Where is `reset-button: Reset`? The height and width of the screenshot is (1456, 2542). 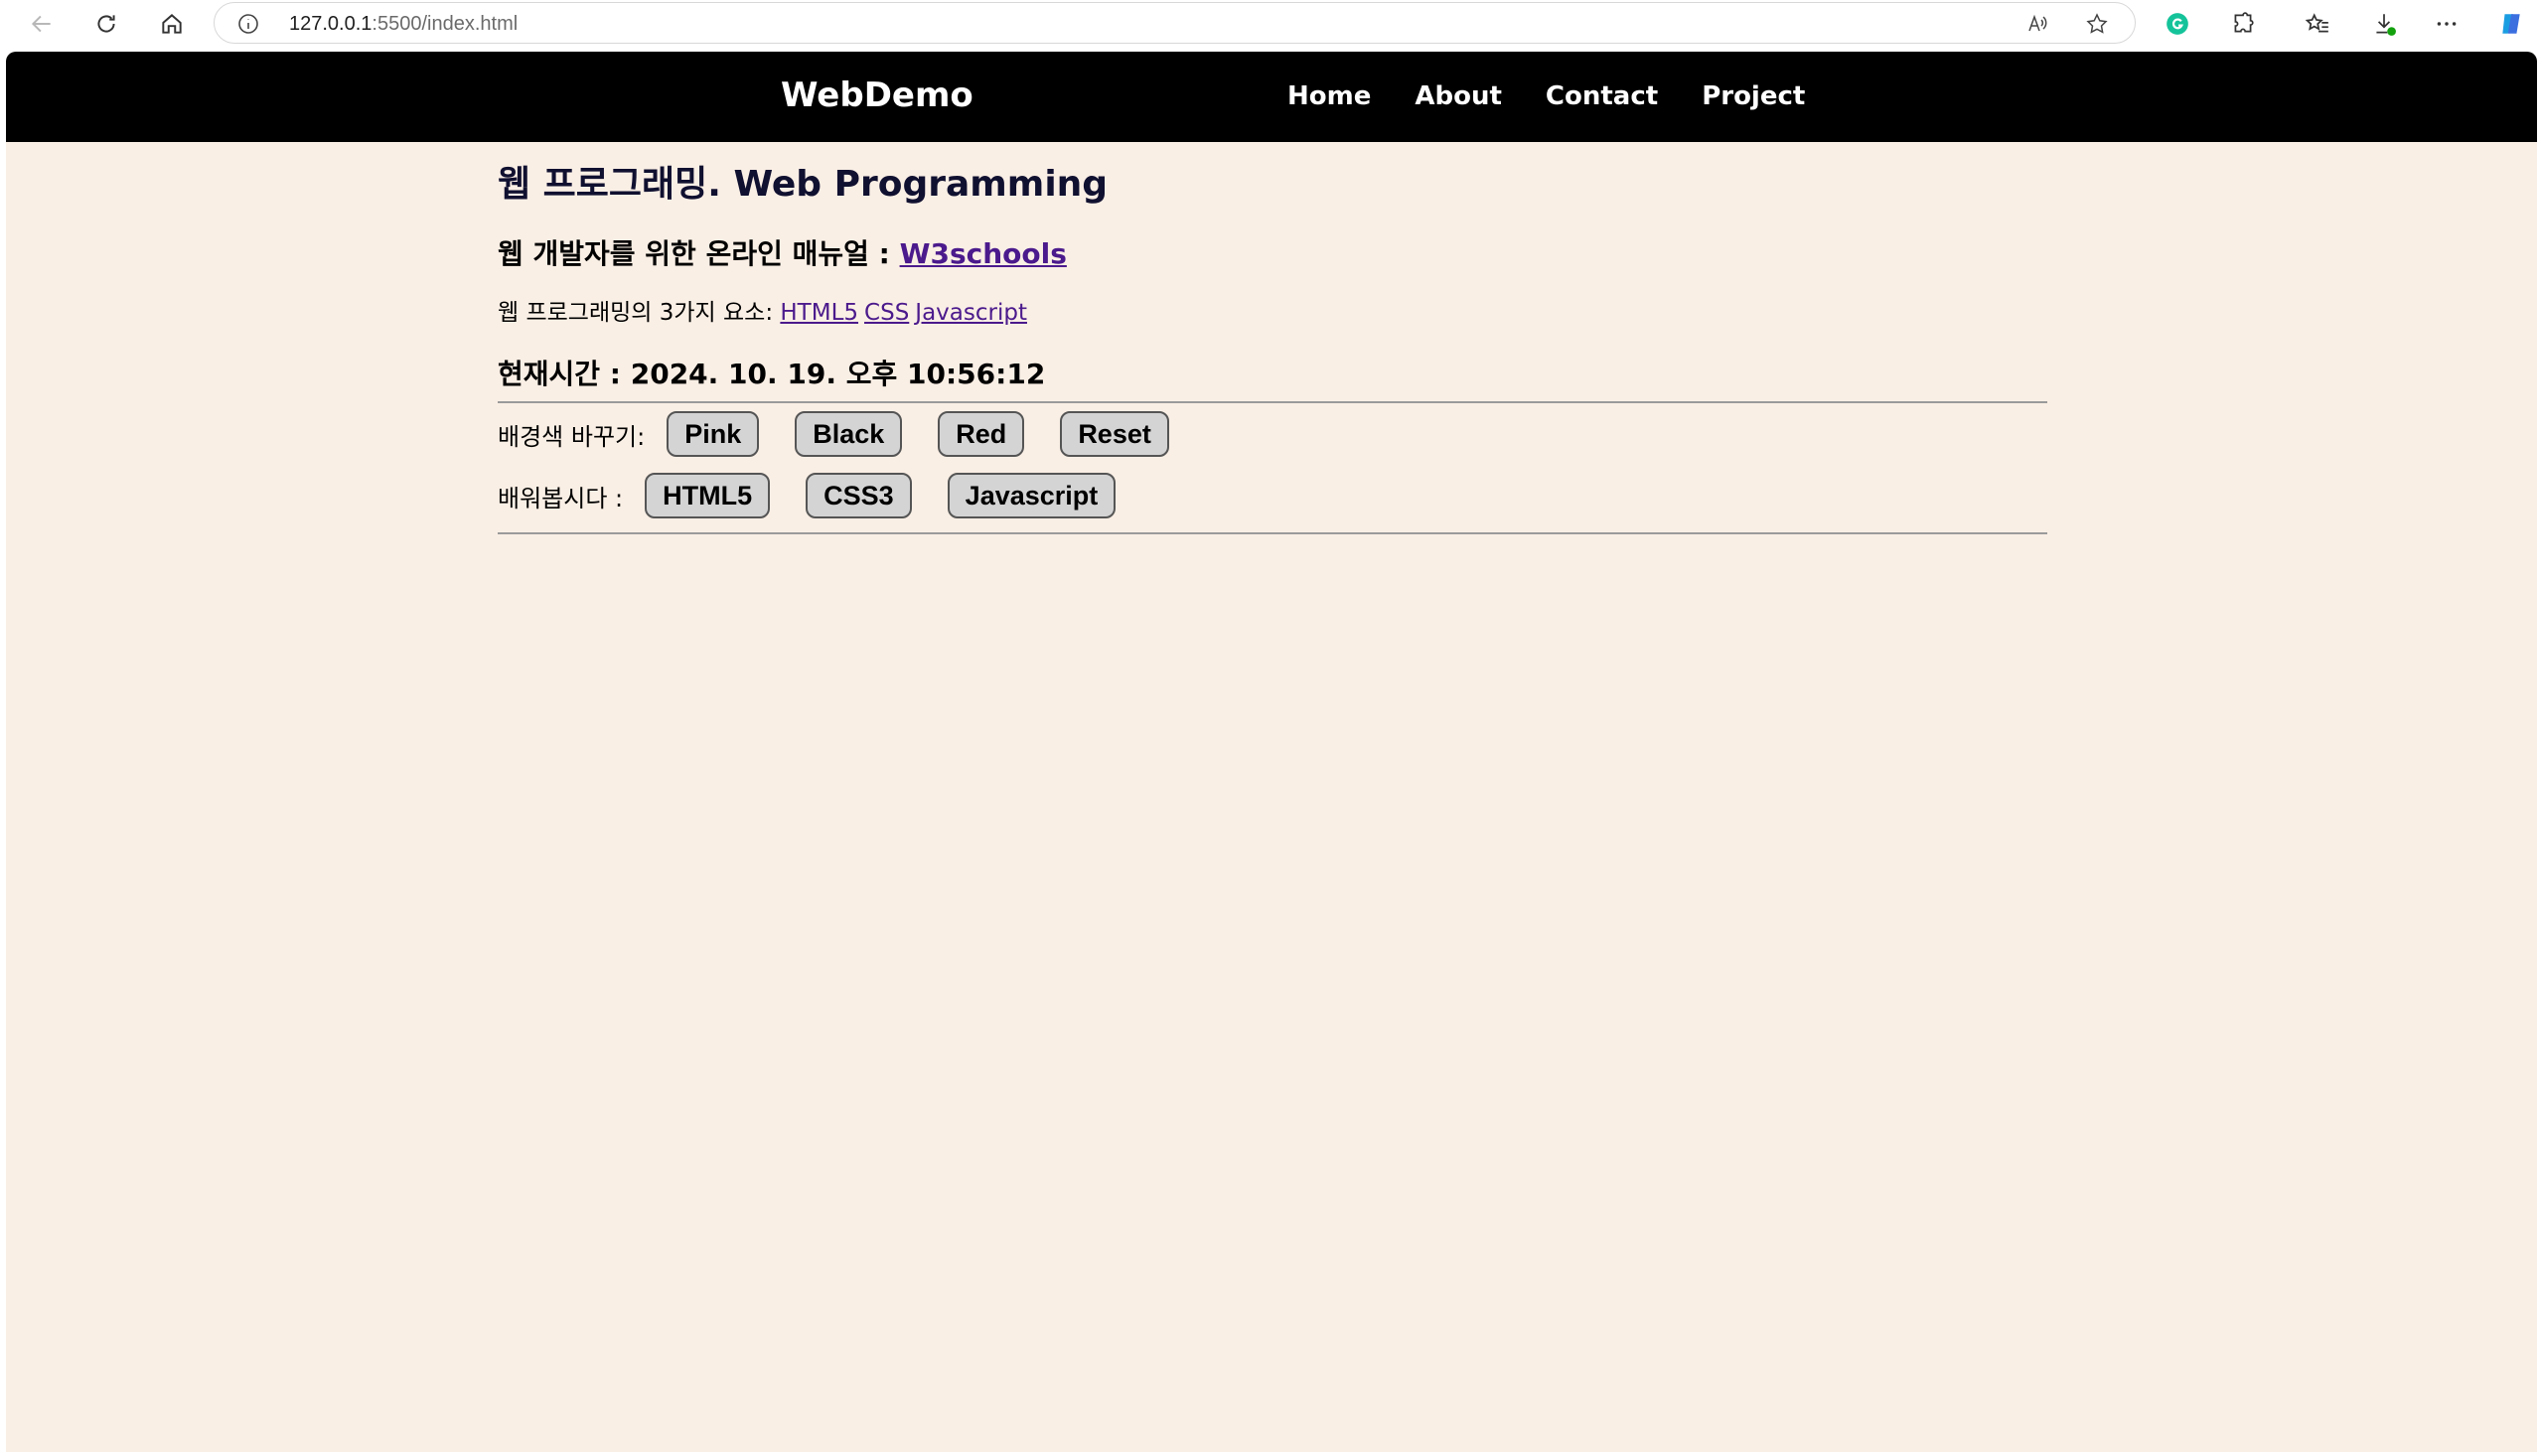
reset-button: Reset is located at coordinates (1114, 434).